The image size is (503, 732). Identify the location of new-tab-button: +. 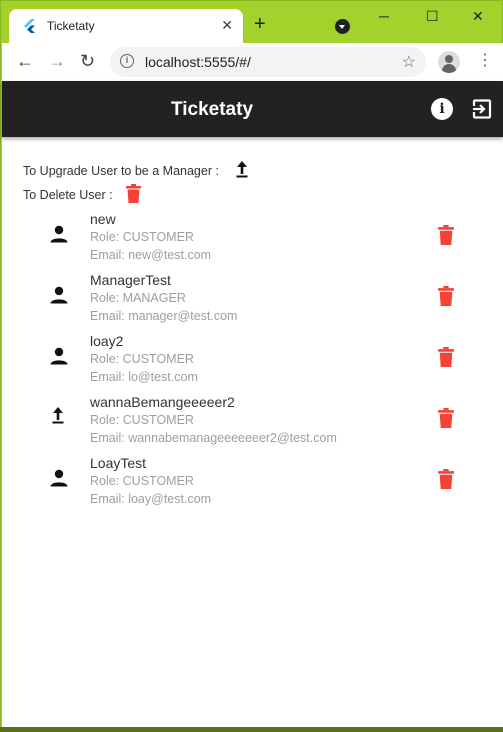
(260, 24).